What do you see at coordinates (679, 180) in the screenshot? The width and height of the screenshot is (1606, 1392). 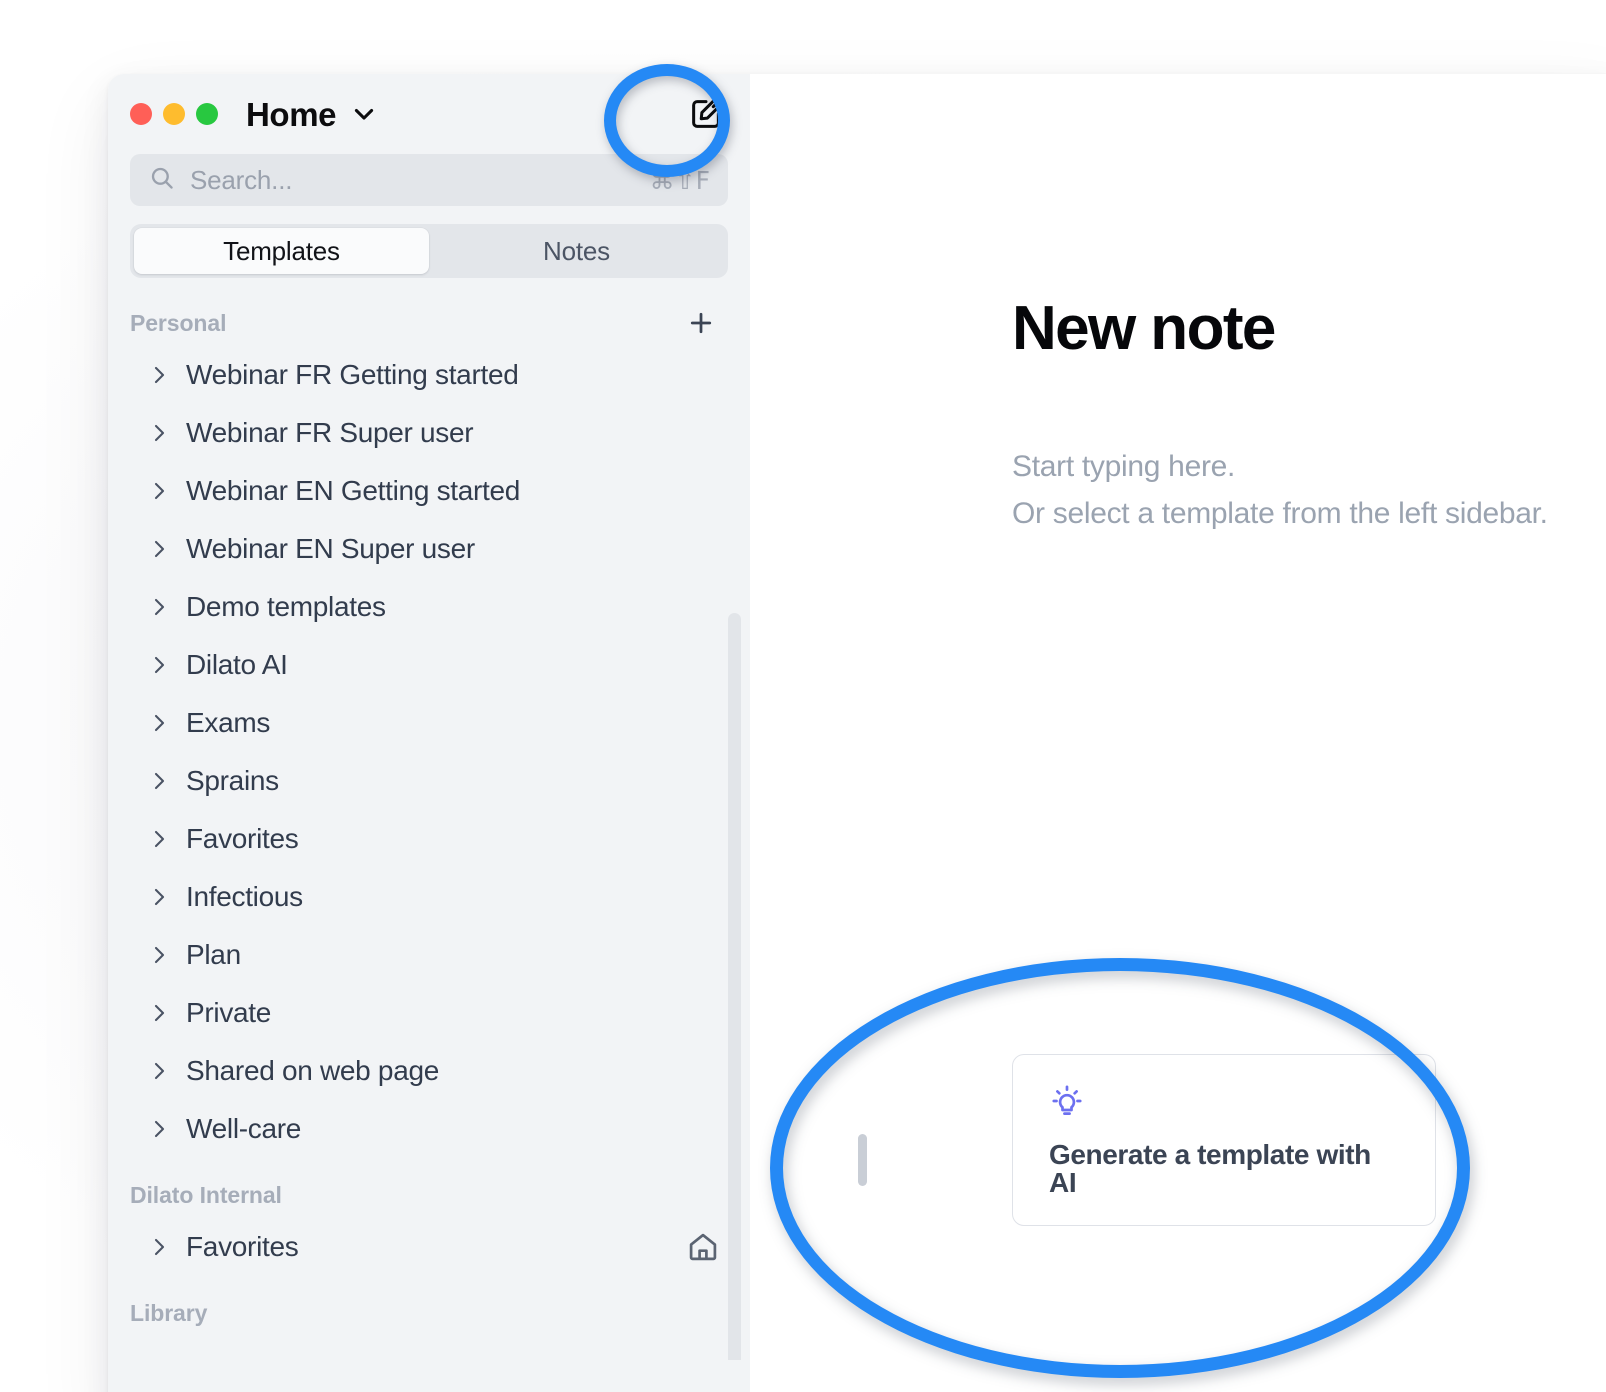 I see `search-shortcut-hint: ⌘⇧F` at bounding box center [679, 180].